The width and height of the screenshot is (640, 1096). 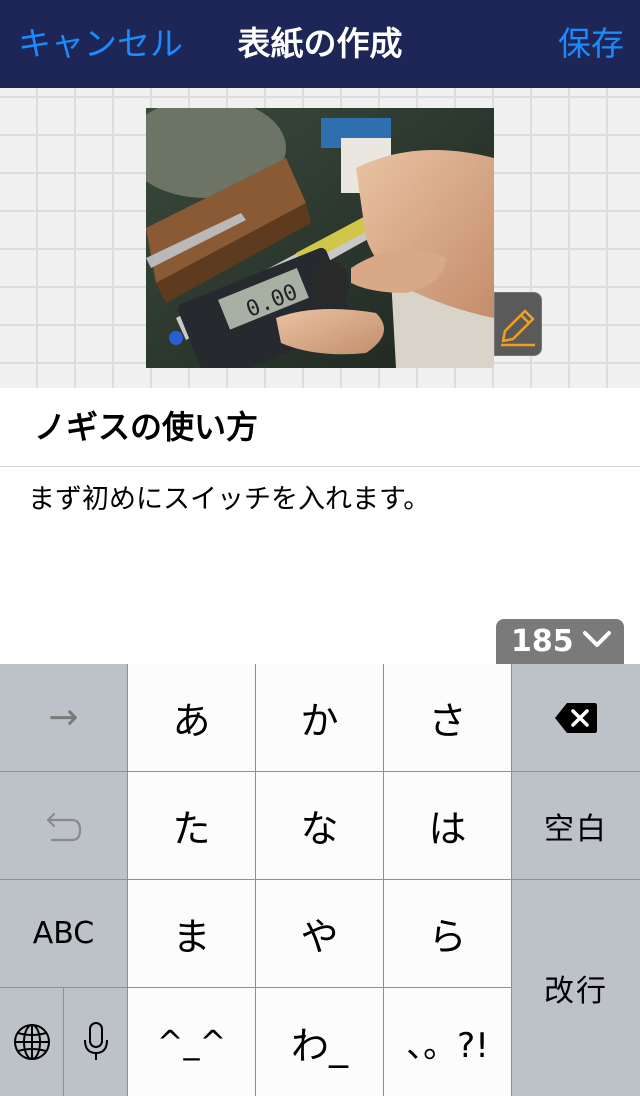 What do you see at coordinates (447, 829) in the screenshot?
I see `key-ha-label: は` at bounding box center [447, 829].